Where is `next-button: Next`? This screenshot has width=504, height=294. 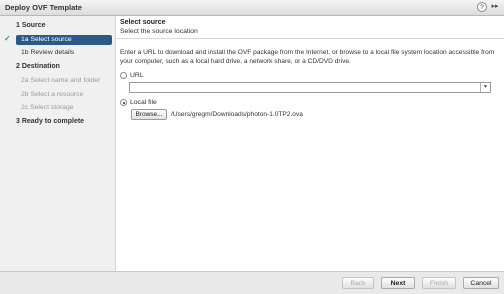 next-button: Next is located at coordinates (398, 283).